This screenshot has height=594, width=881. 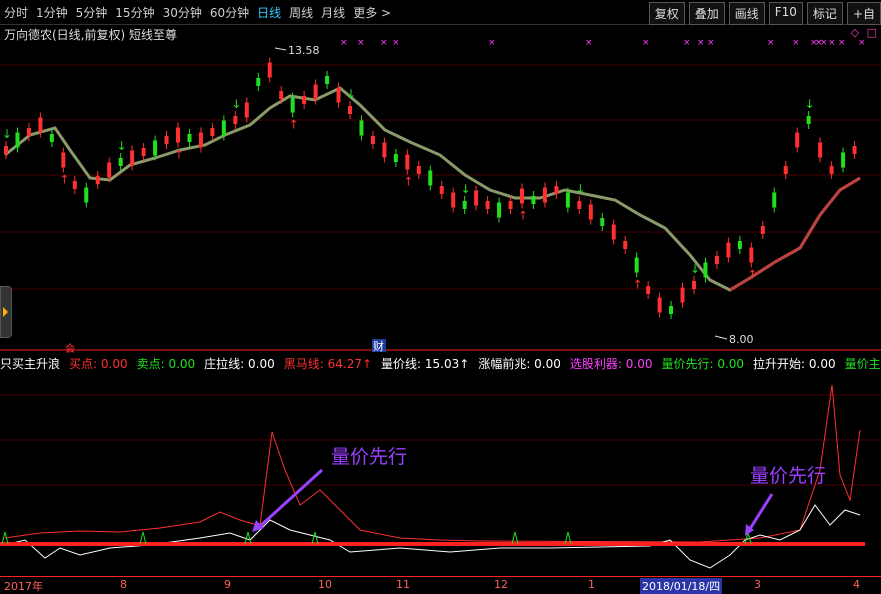 I want to click on axis-tick-label: 4, so click(x=856, y=584).